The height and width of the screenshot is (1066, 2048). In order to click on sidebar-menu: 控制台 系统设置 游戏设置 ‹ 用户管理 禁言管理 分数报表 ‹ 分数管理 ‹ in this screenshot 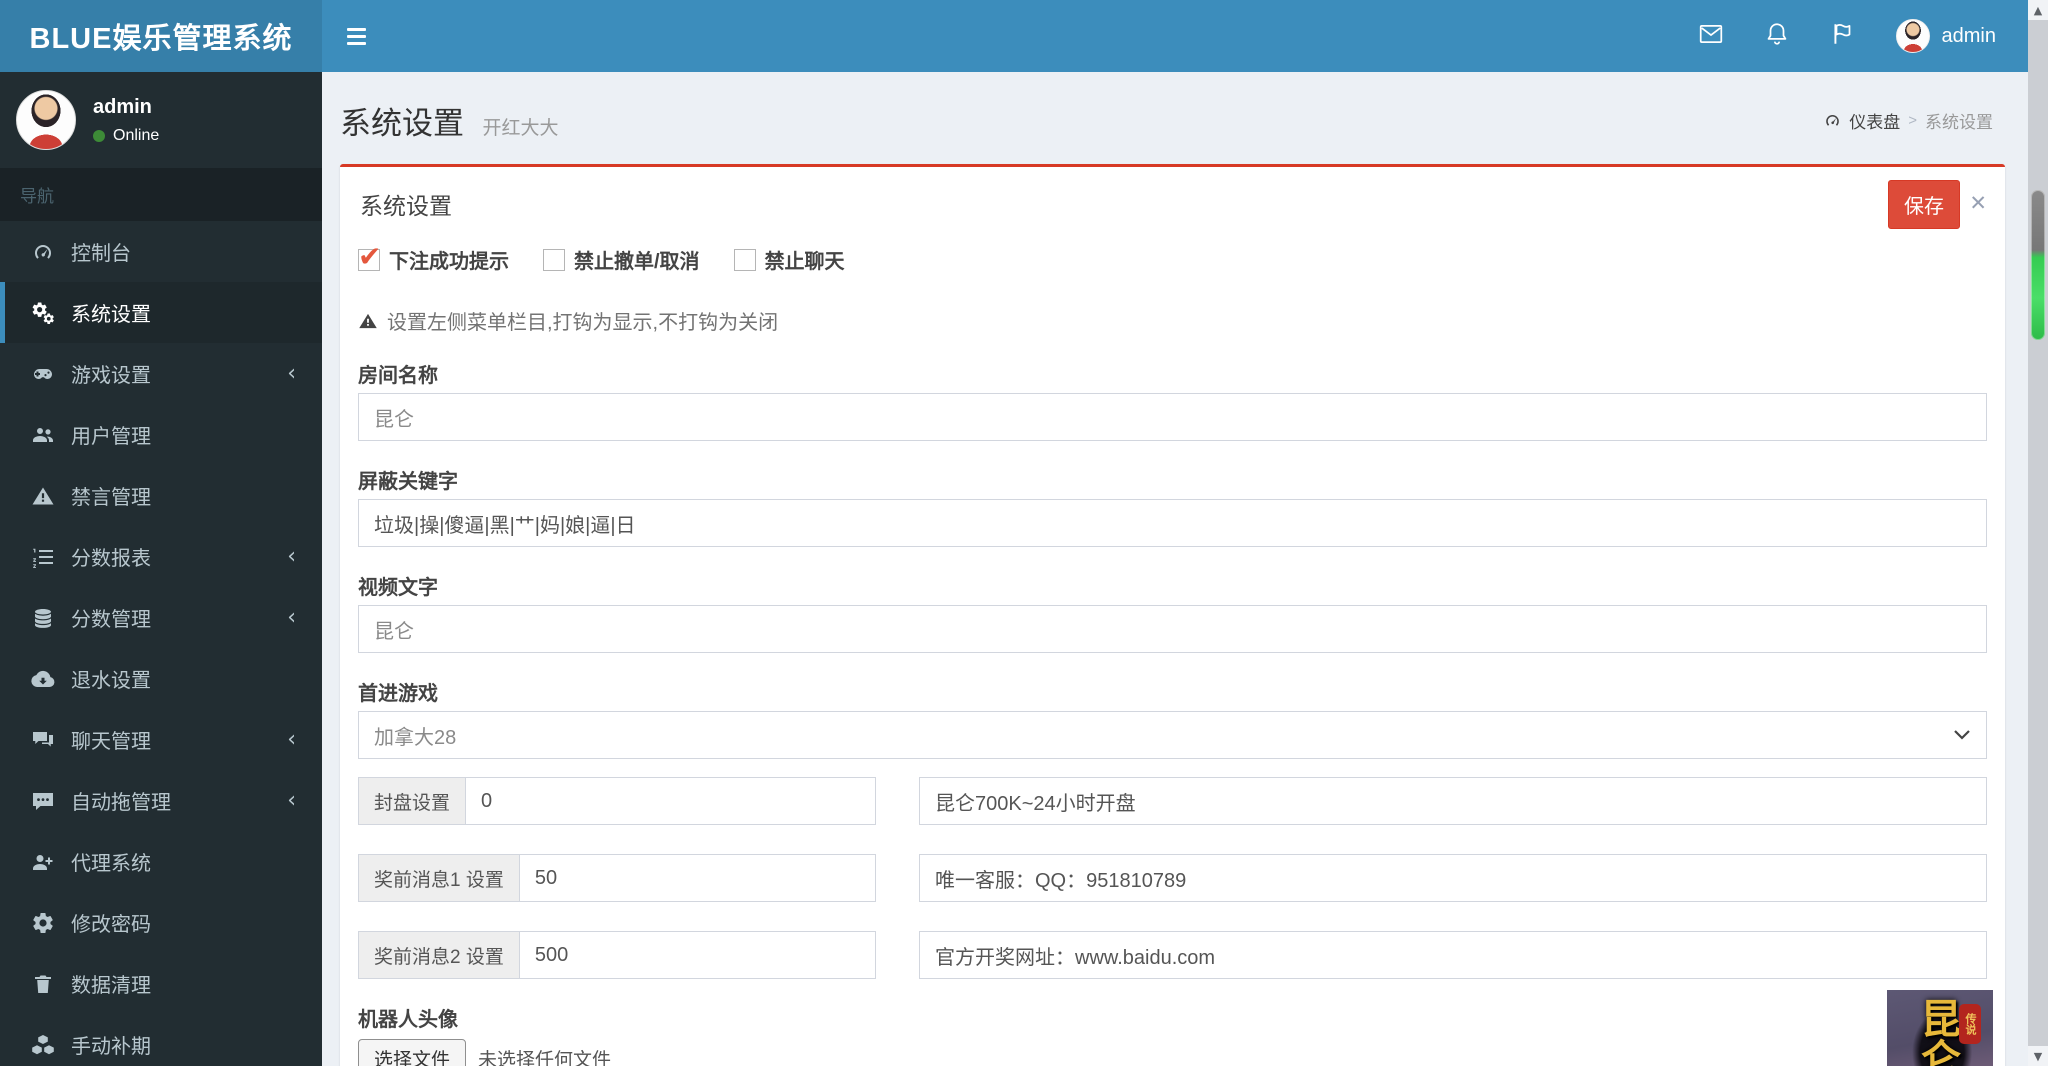, I will do `click(161, 643)`.